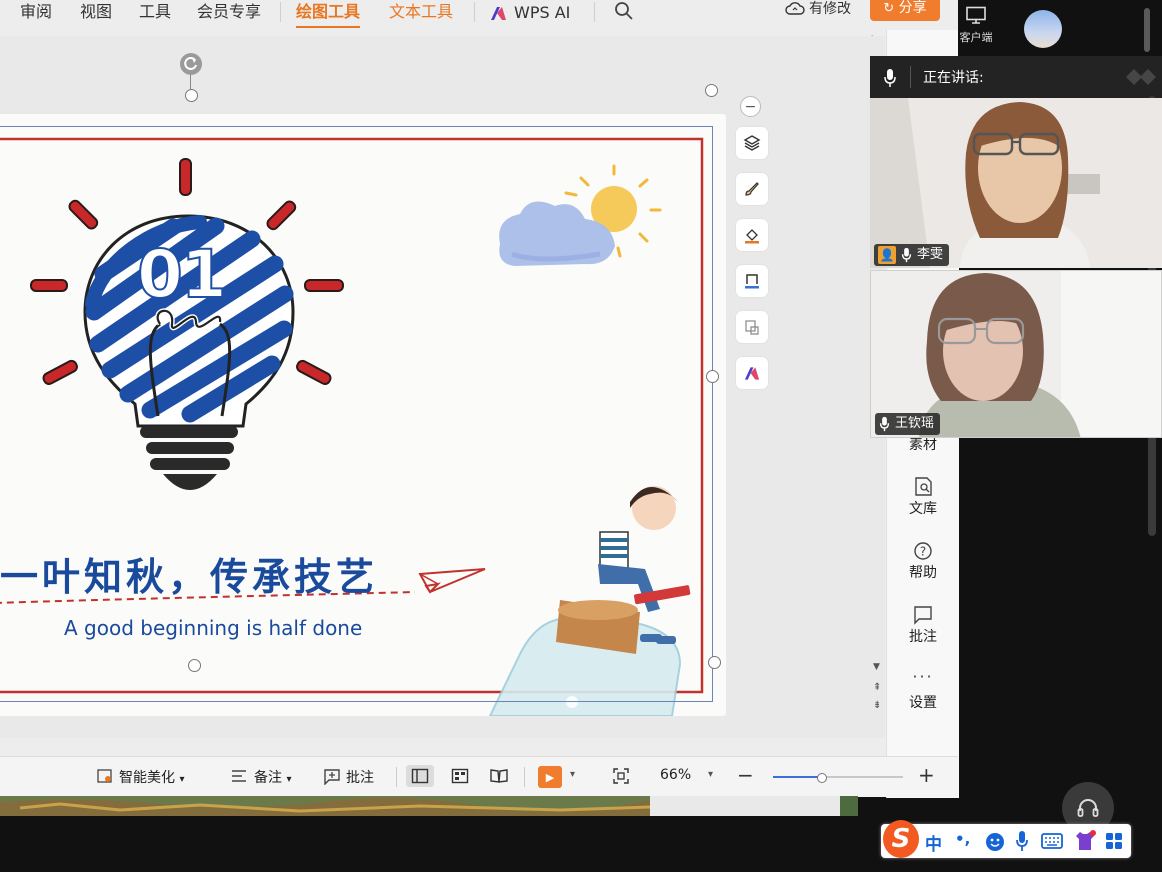 The image size is (1162, 872). I want to click on next-slide-icon: ⇟, so click(877, 705).